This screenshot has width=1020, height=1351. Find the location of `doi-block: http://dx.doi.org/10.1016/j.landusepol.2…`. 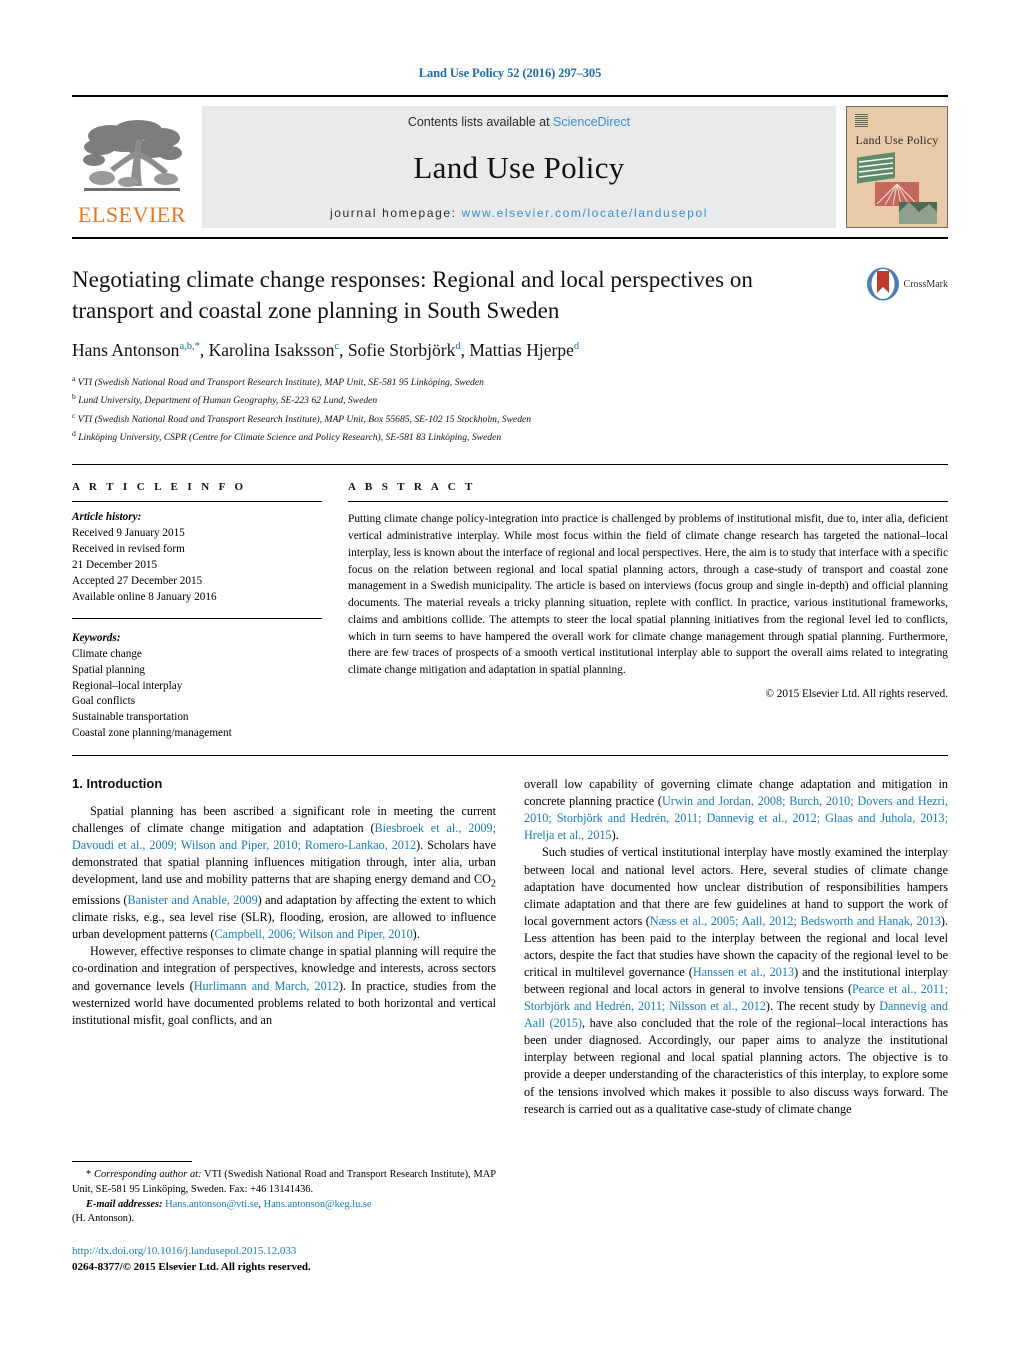

doi-block: http://dx.doi.org/10.1016/j.landusepol.2… is located at coordinates (284, 1260).